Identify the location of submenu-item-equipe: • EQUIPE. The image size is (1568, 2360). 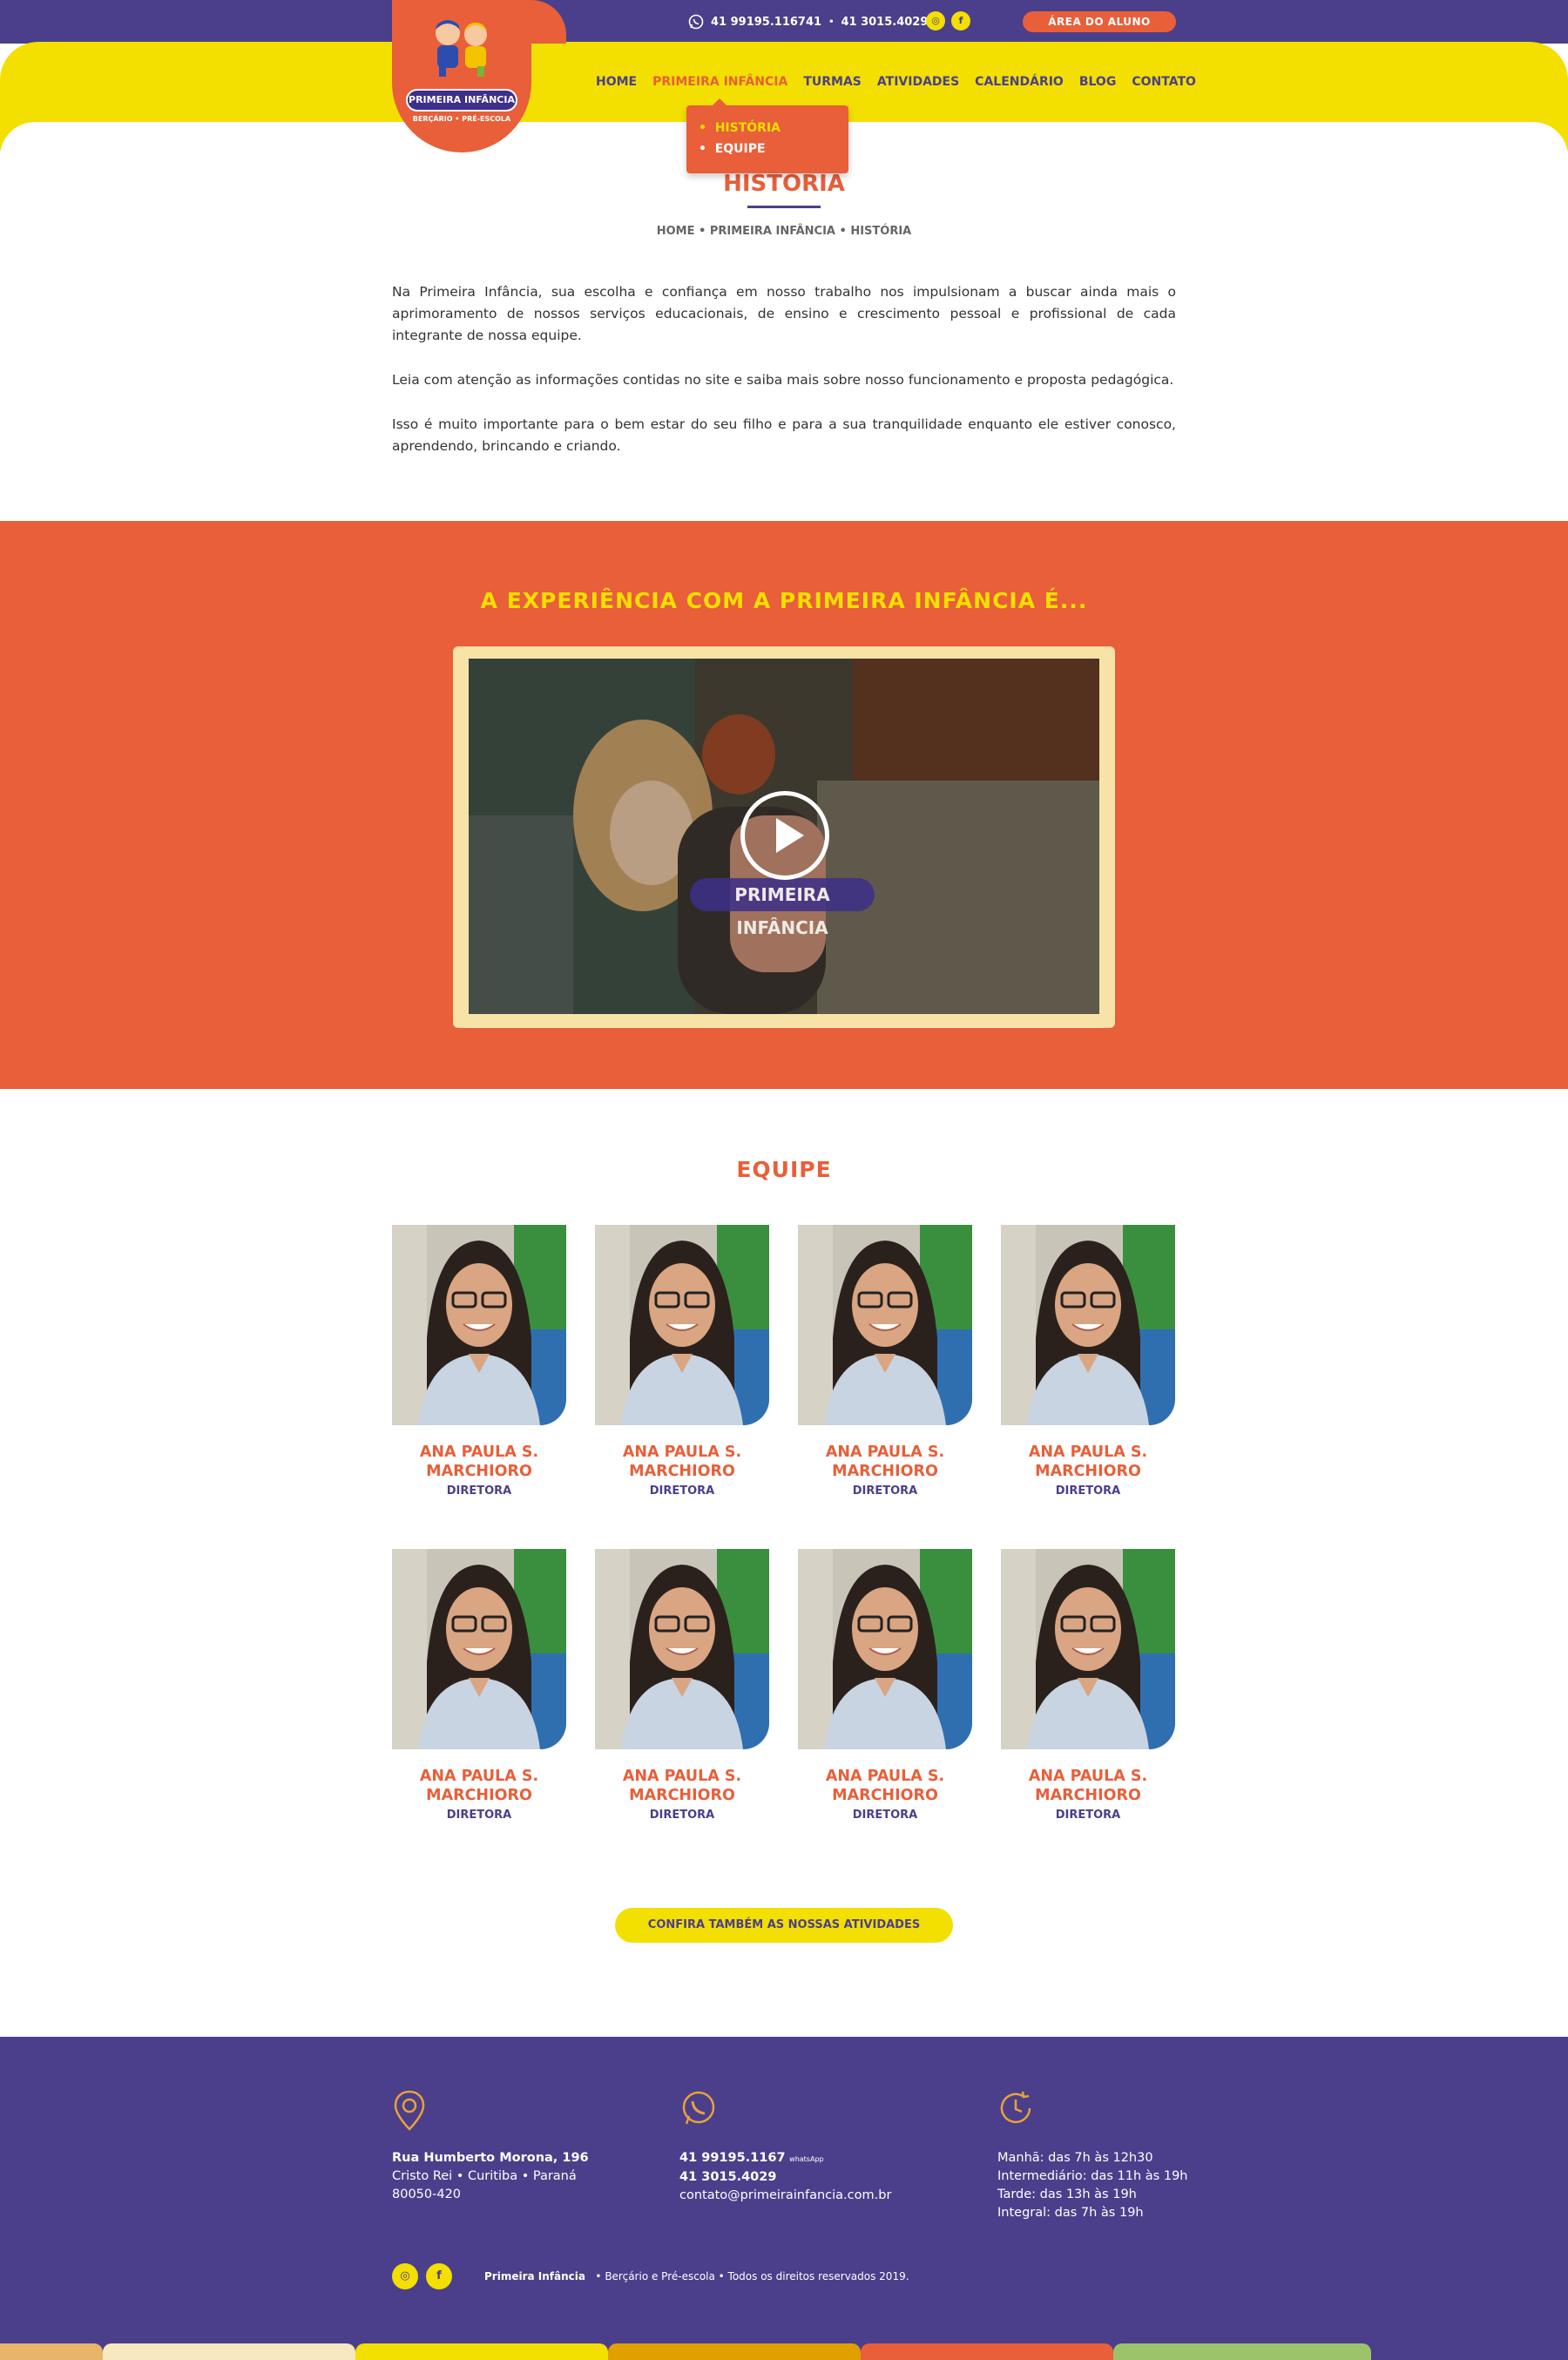
(732, 149).